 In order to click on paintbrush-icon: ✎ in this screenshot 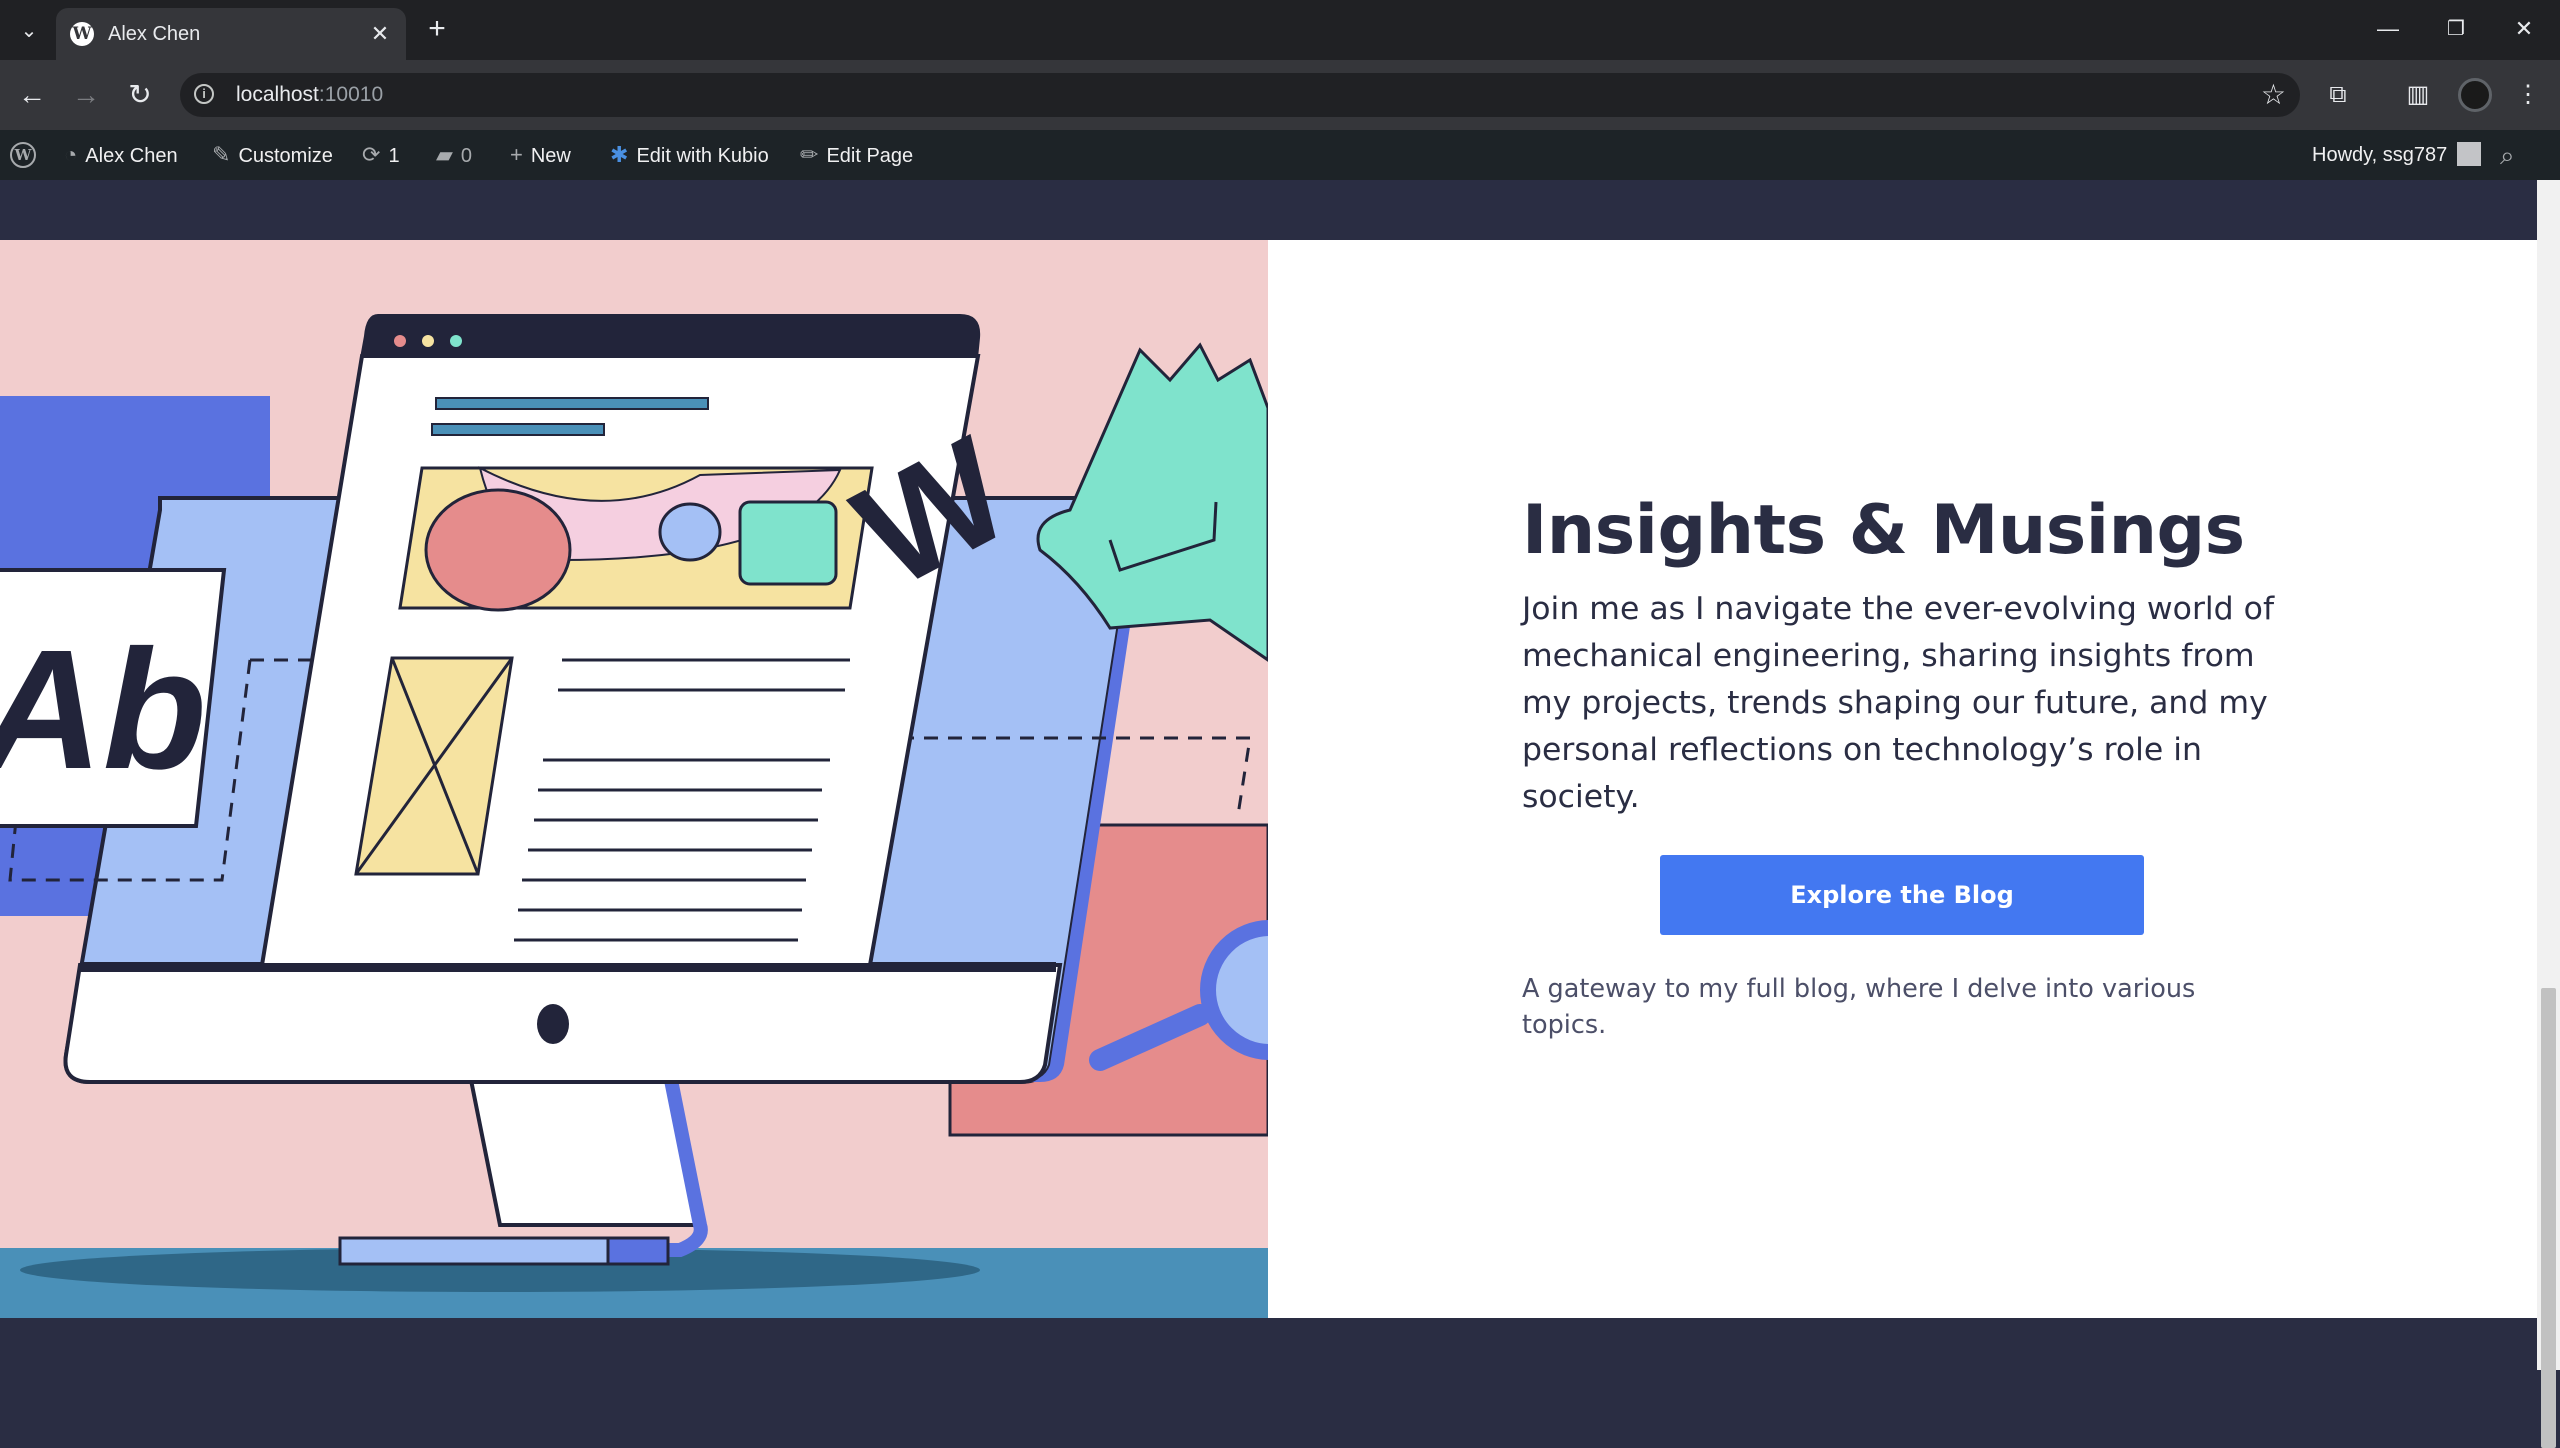, I will do `click(221, 154)`.